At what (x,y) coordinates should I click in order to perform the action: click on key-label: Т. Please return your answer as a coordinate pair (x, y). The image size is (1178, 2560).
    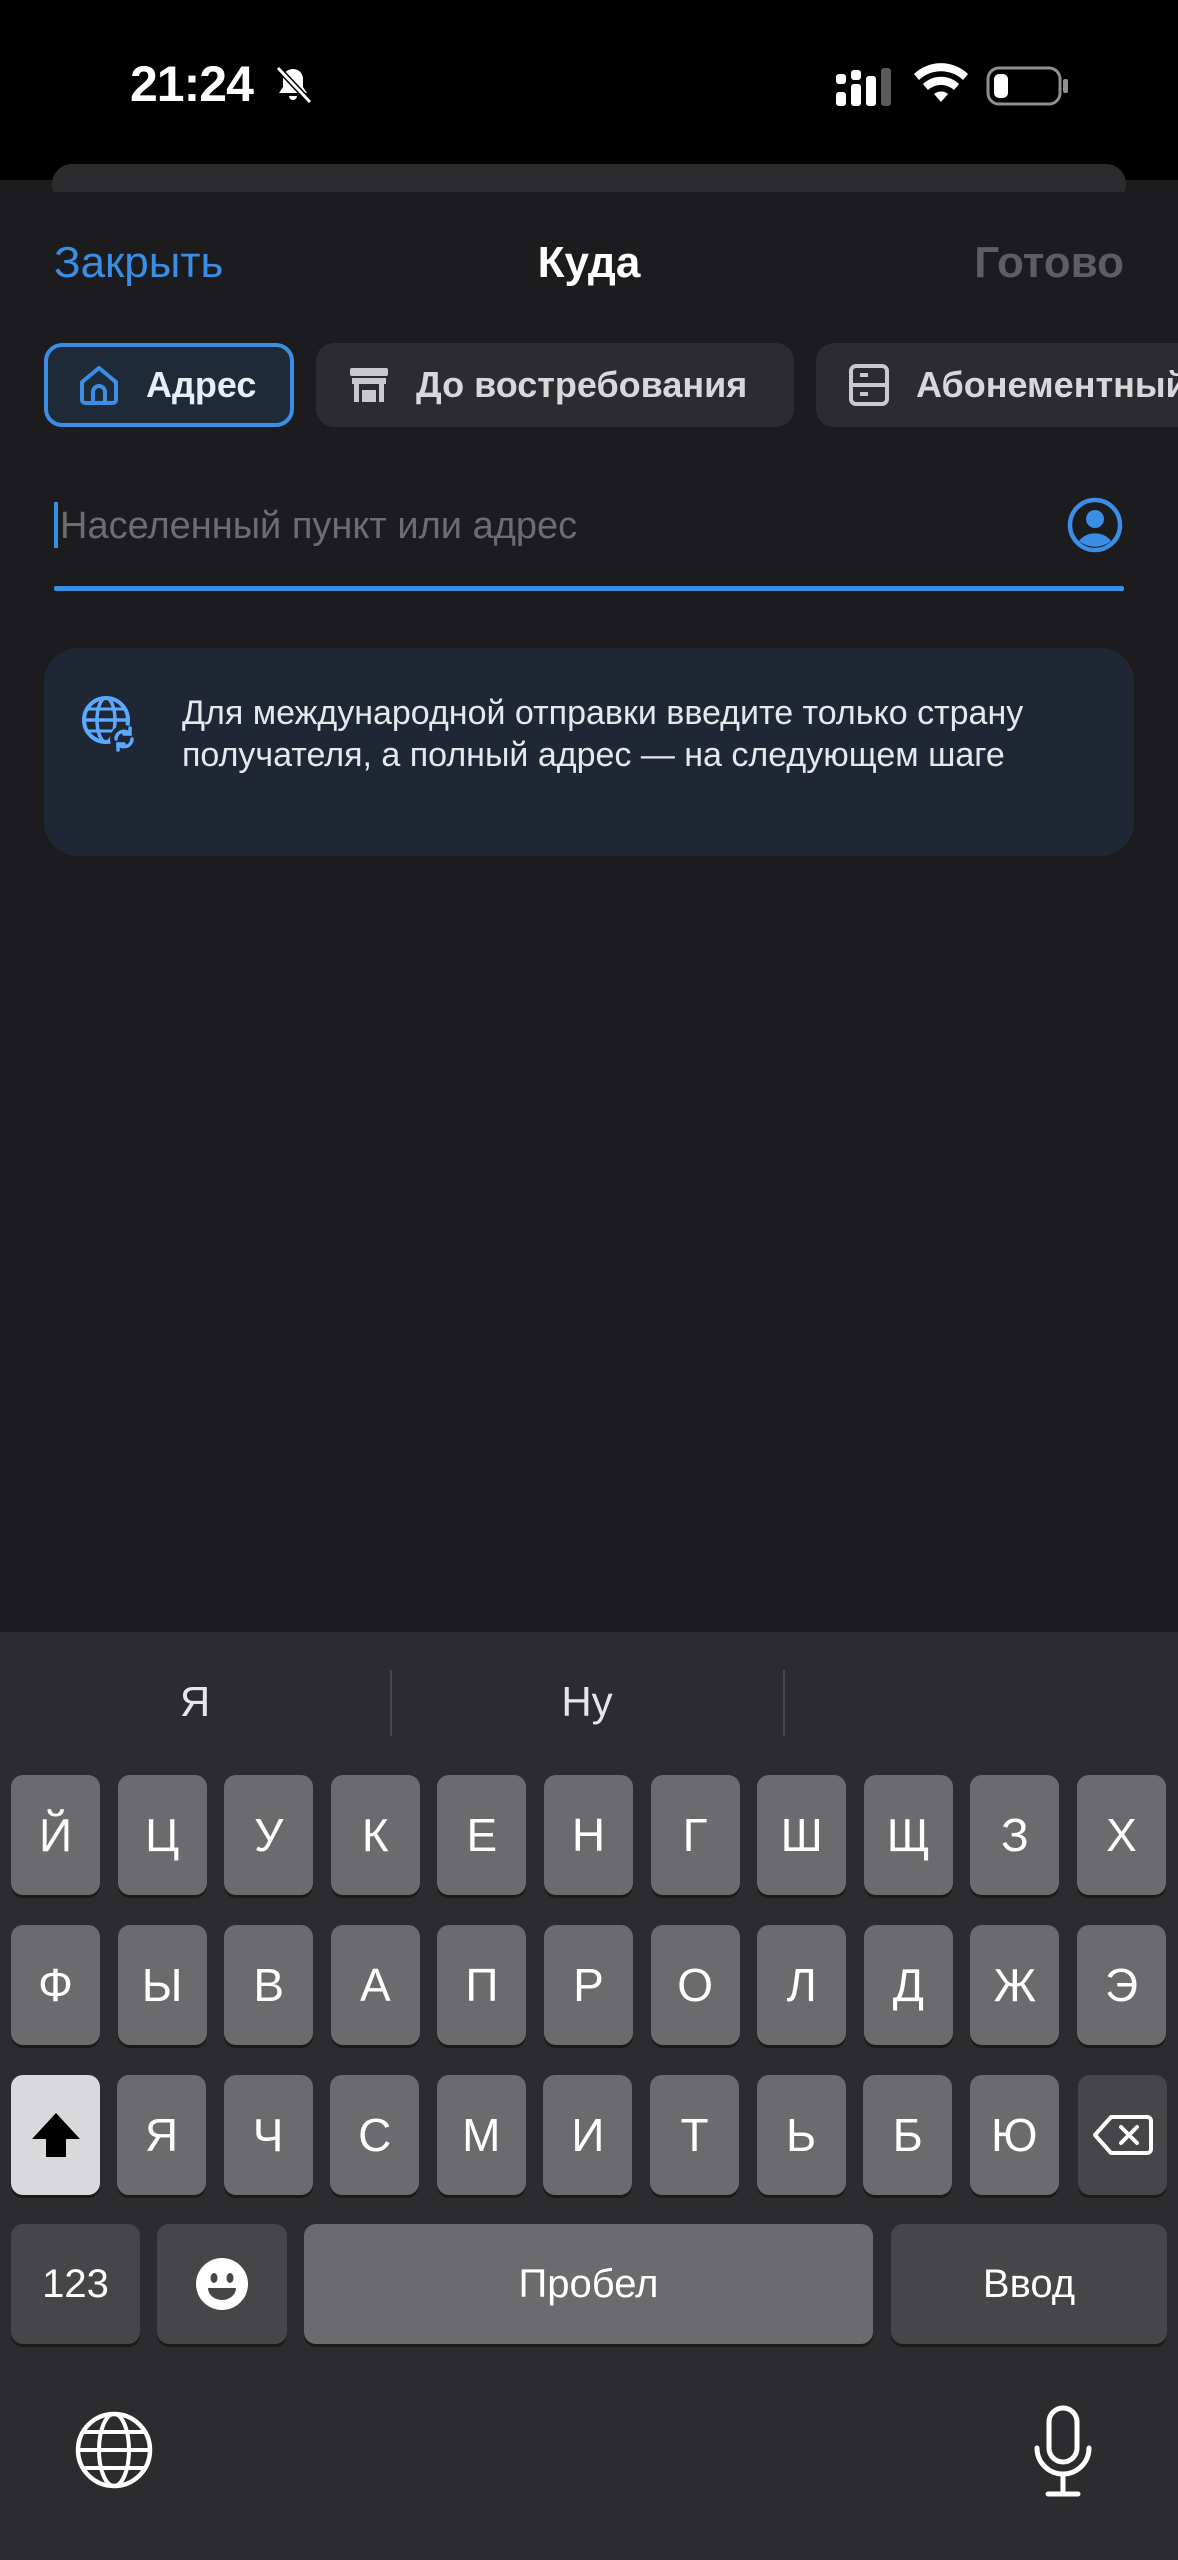
    Looking at the image, I should click on (694, 2135).